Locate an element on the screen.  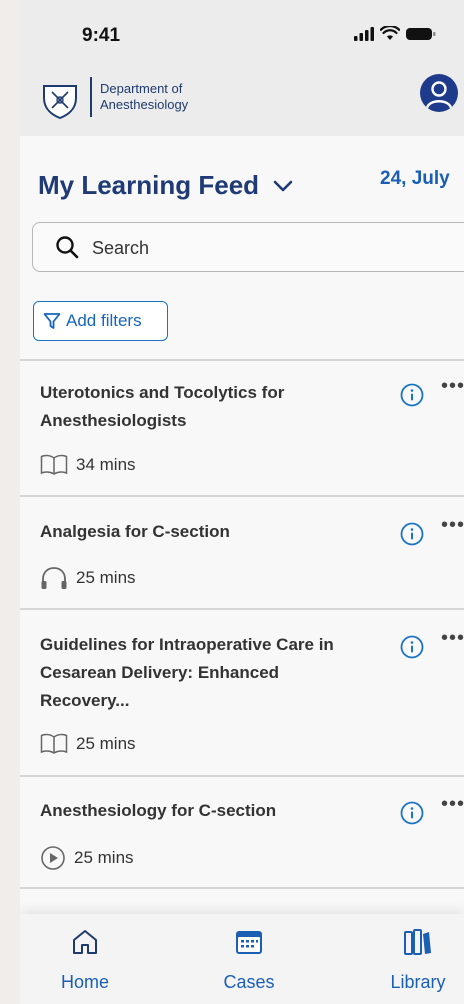
status-bar: 9:41 is located at coordinates (242, 35).